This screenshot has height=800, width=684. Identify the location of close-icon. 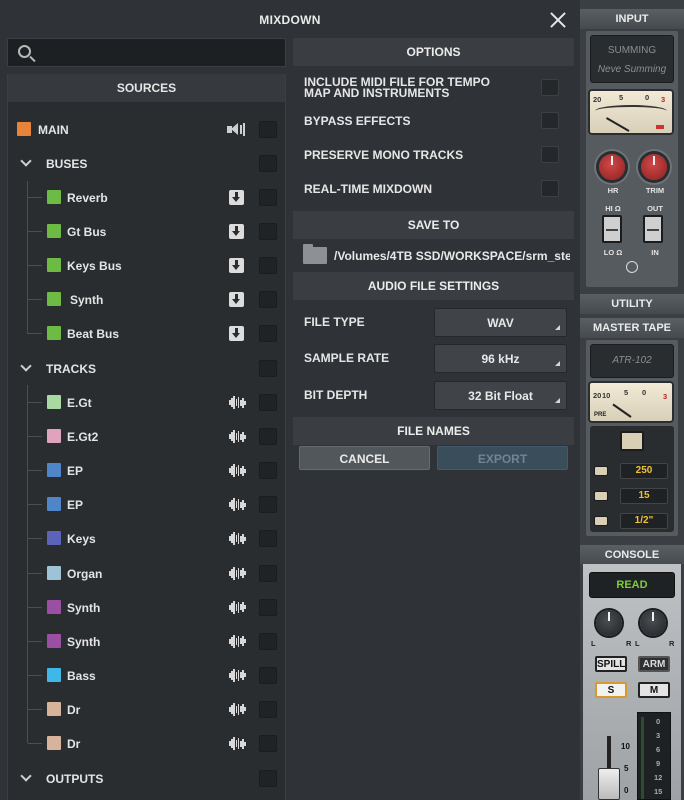
(558, 20).